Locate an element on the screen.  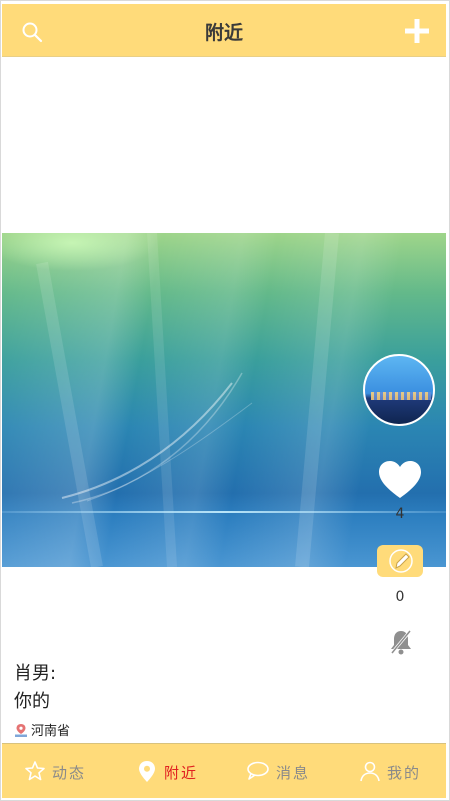
pencil-icon is located at coordinates (401, 561).